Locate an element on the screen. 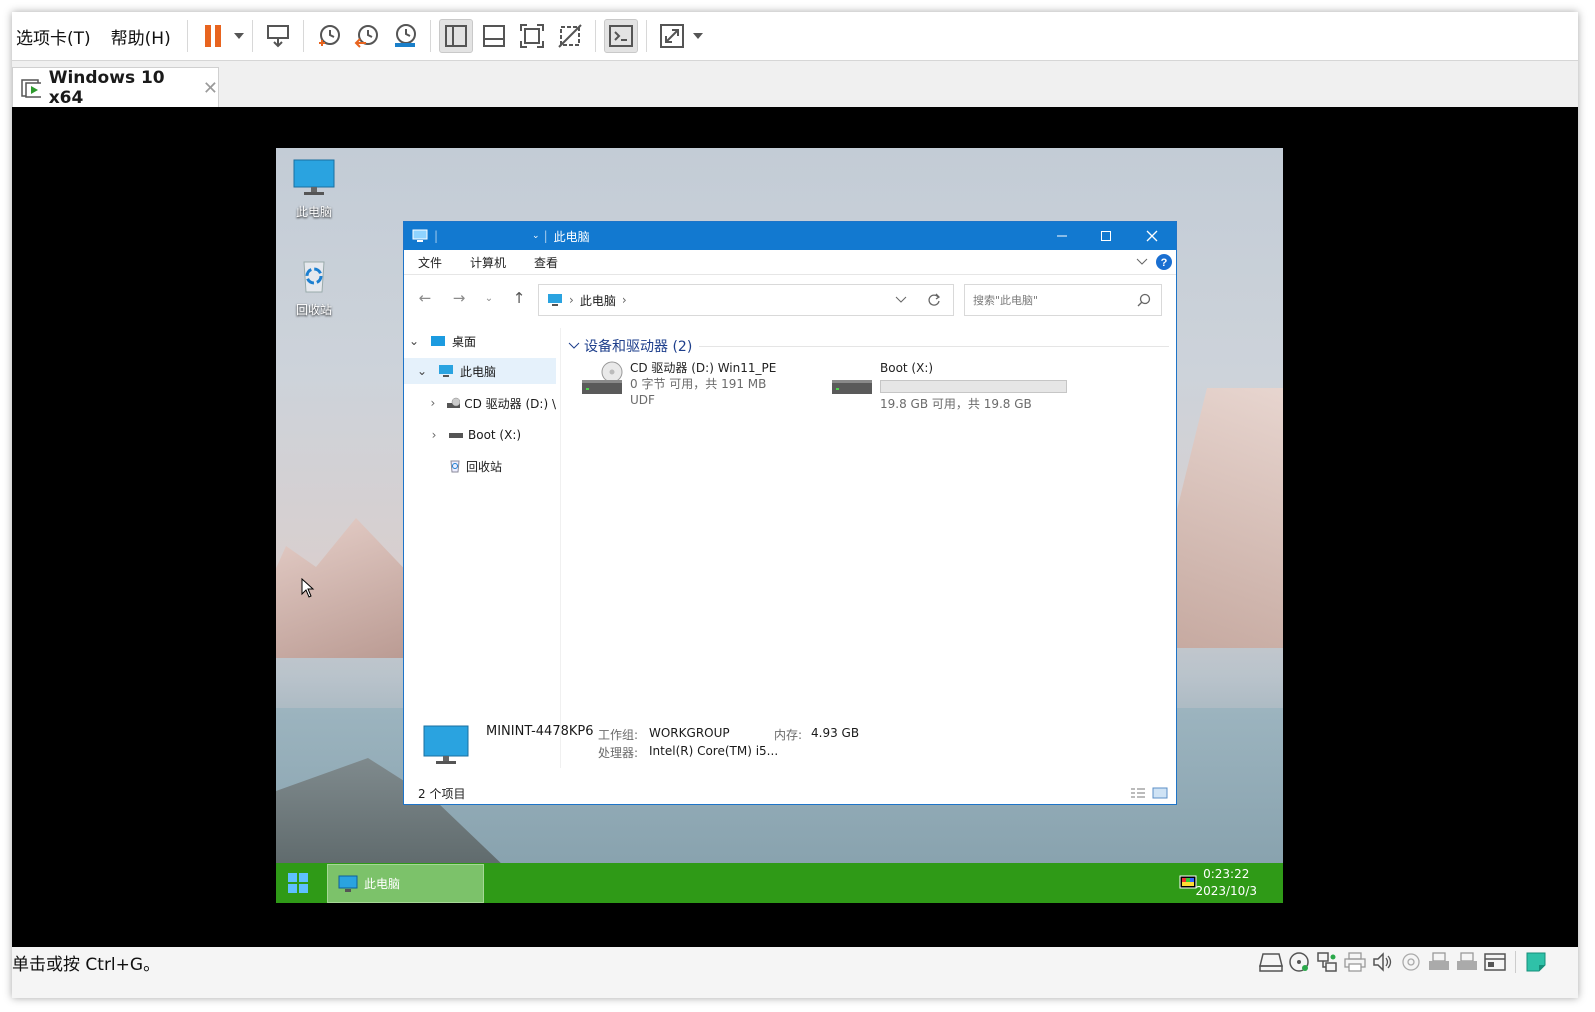  snapshot-manager-button is located at coordinates (405, 36).